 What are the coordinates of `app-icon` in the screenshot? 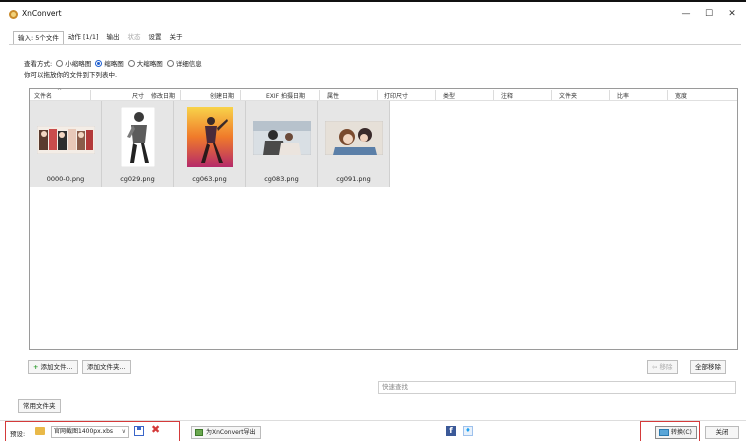 It's located at (13, 14).